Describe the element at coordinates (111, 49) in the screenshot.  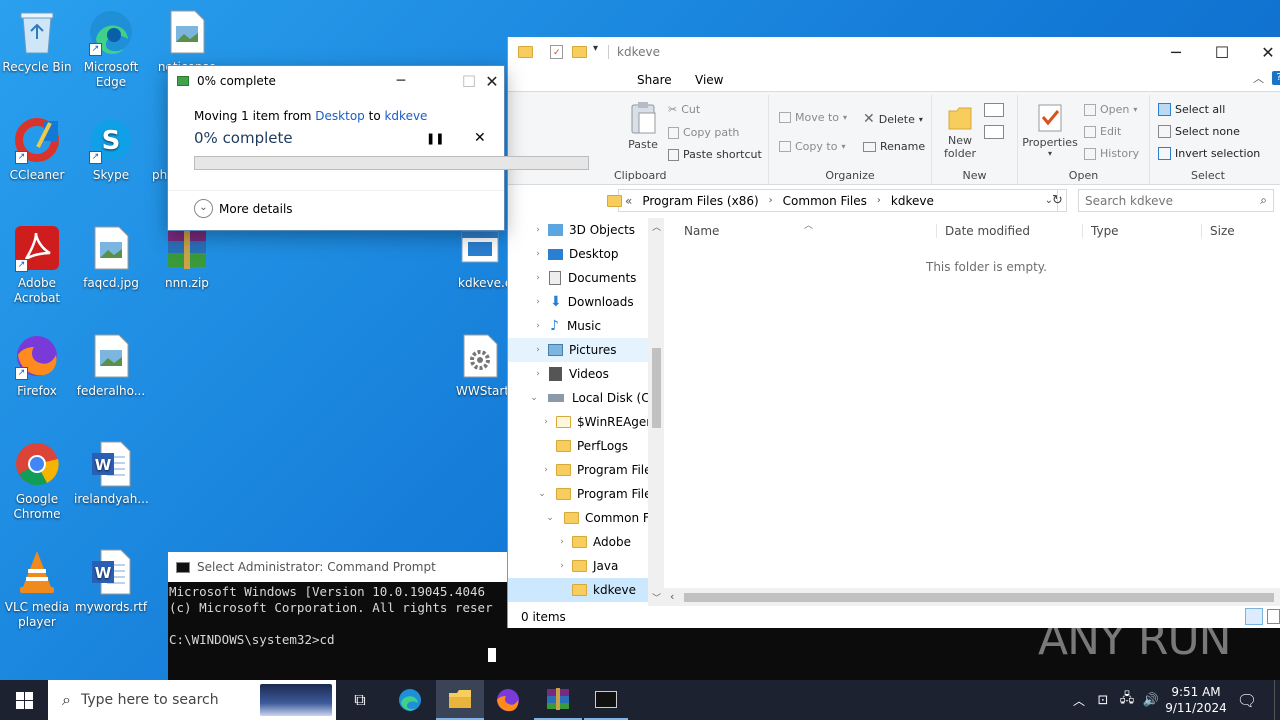
I see `desktop-icon-edge: ↗ Microsoft Edge` at that location.